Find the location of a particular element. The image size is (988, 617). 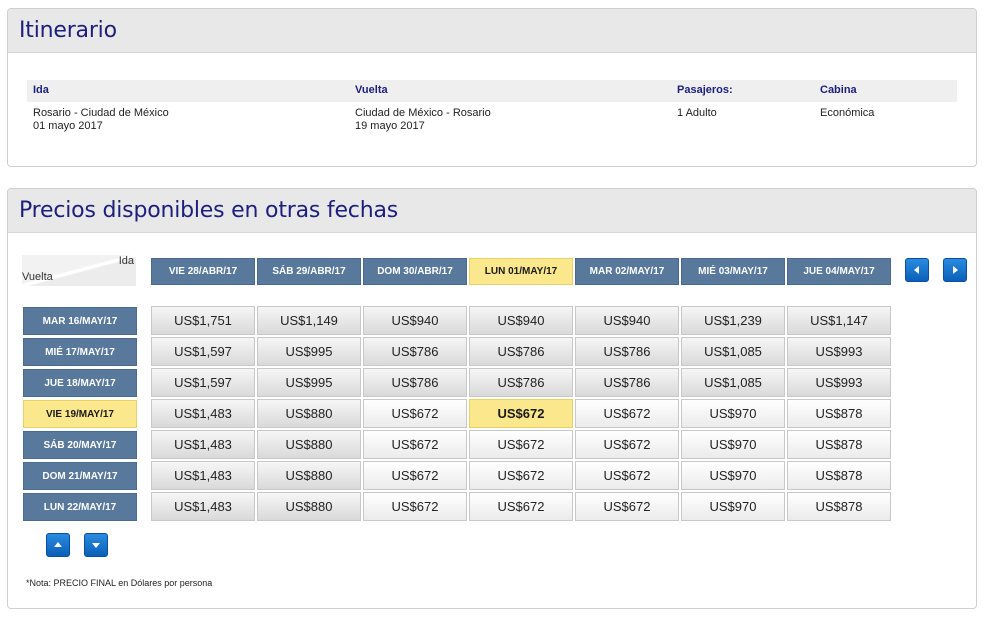

arrow-down-icon is located at coordinates (96, 545).